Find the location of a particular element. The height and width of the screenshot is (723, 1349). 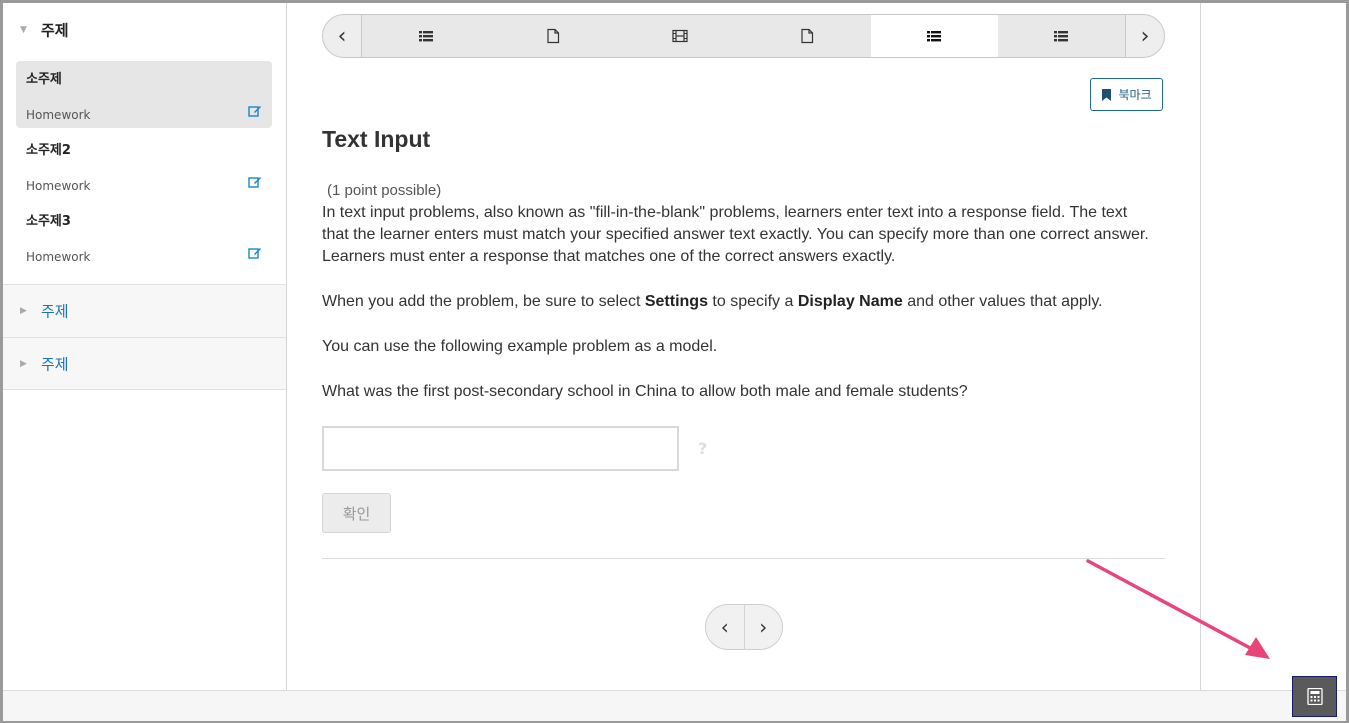

sequence-next-button: › is located at coordinates (1145, 36).